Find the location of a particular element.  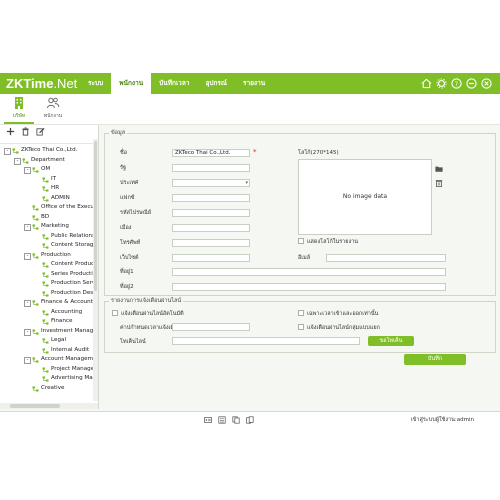

menu-device: อุปกรณ์ is located at coordinates (216, 83).